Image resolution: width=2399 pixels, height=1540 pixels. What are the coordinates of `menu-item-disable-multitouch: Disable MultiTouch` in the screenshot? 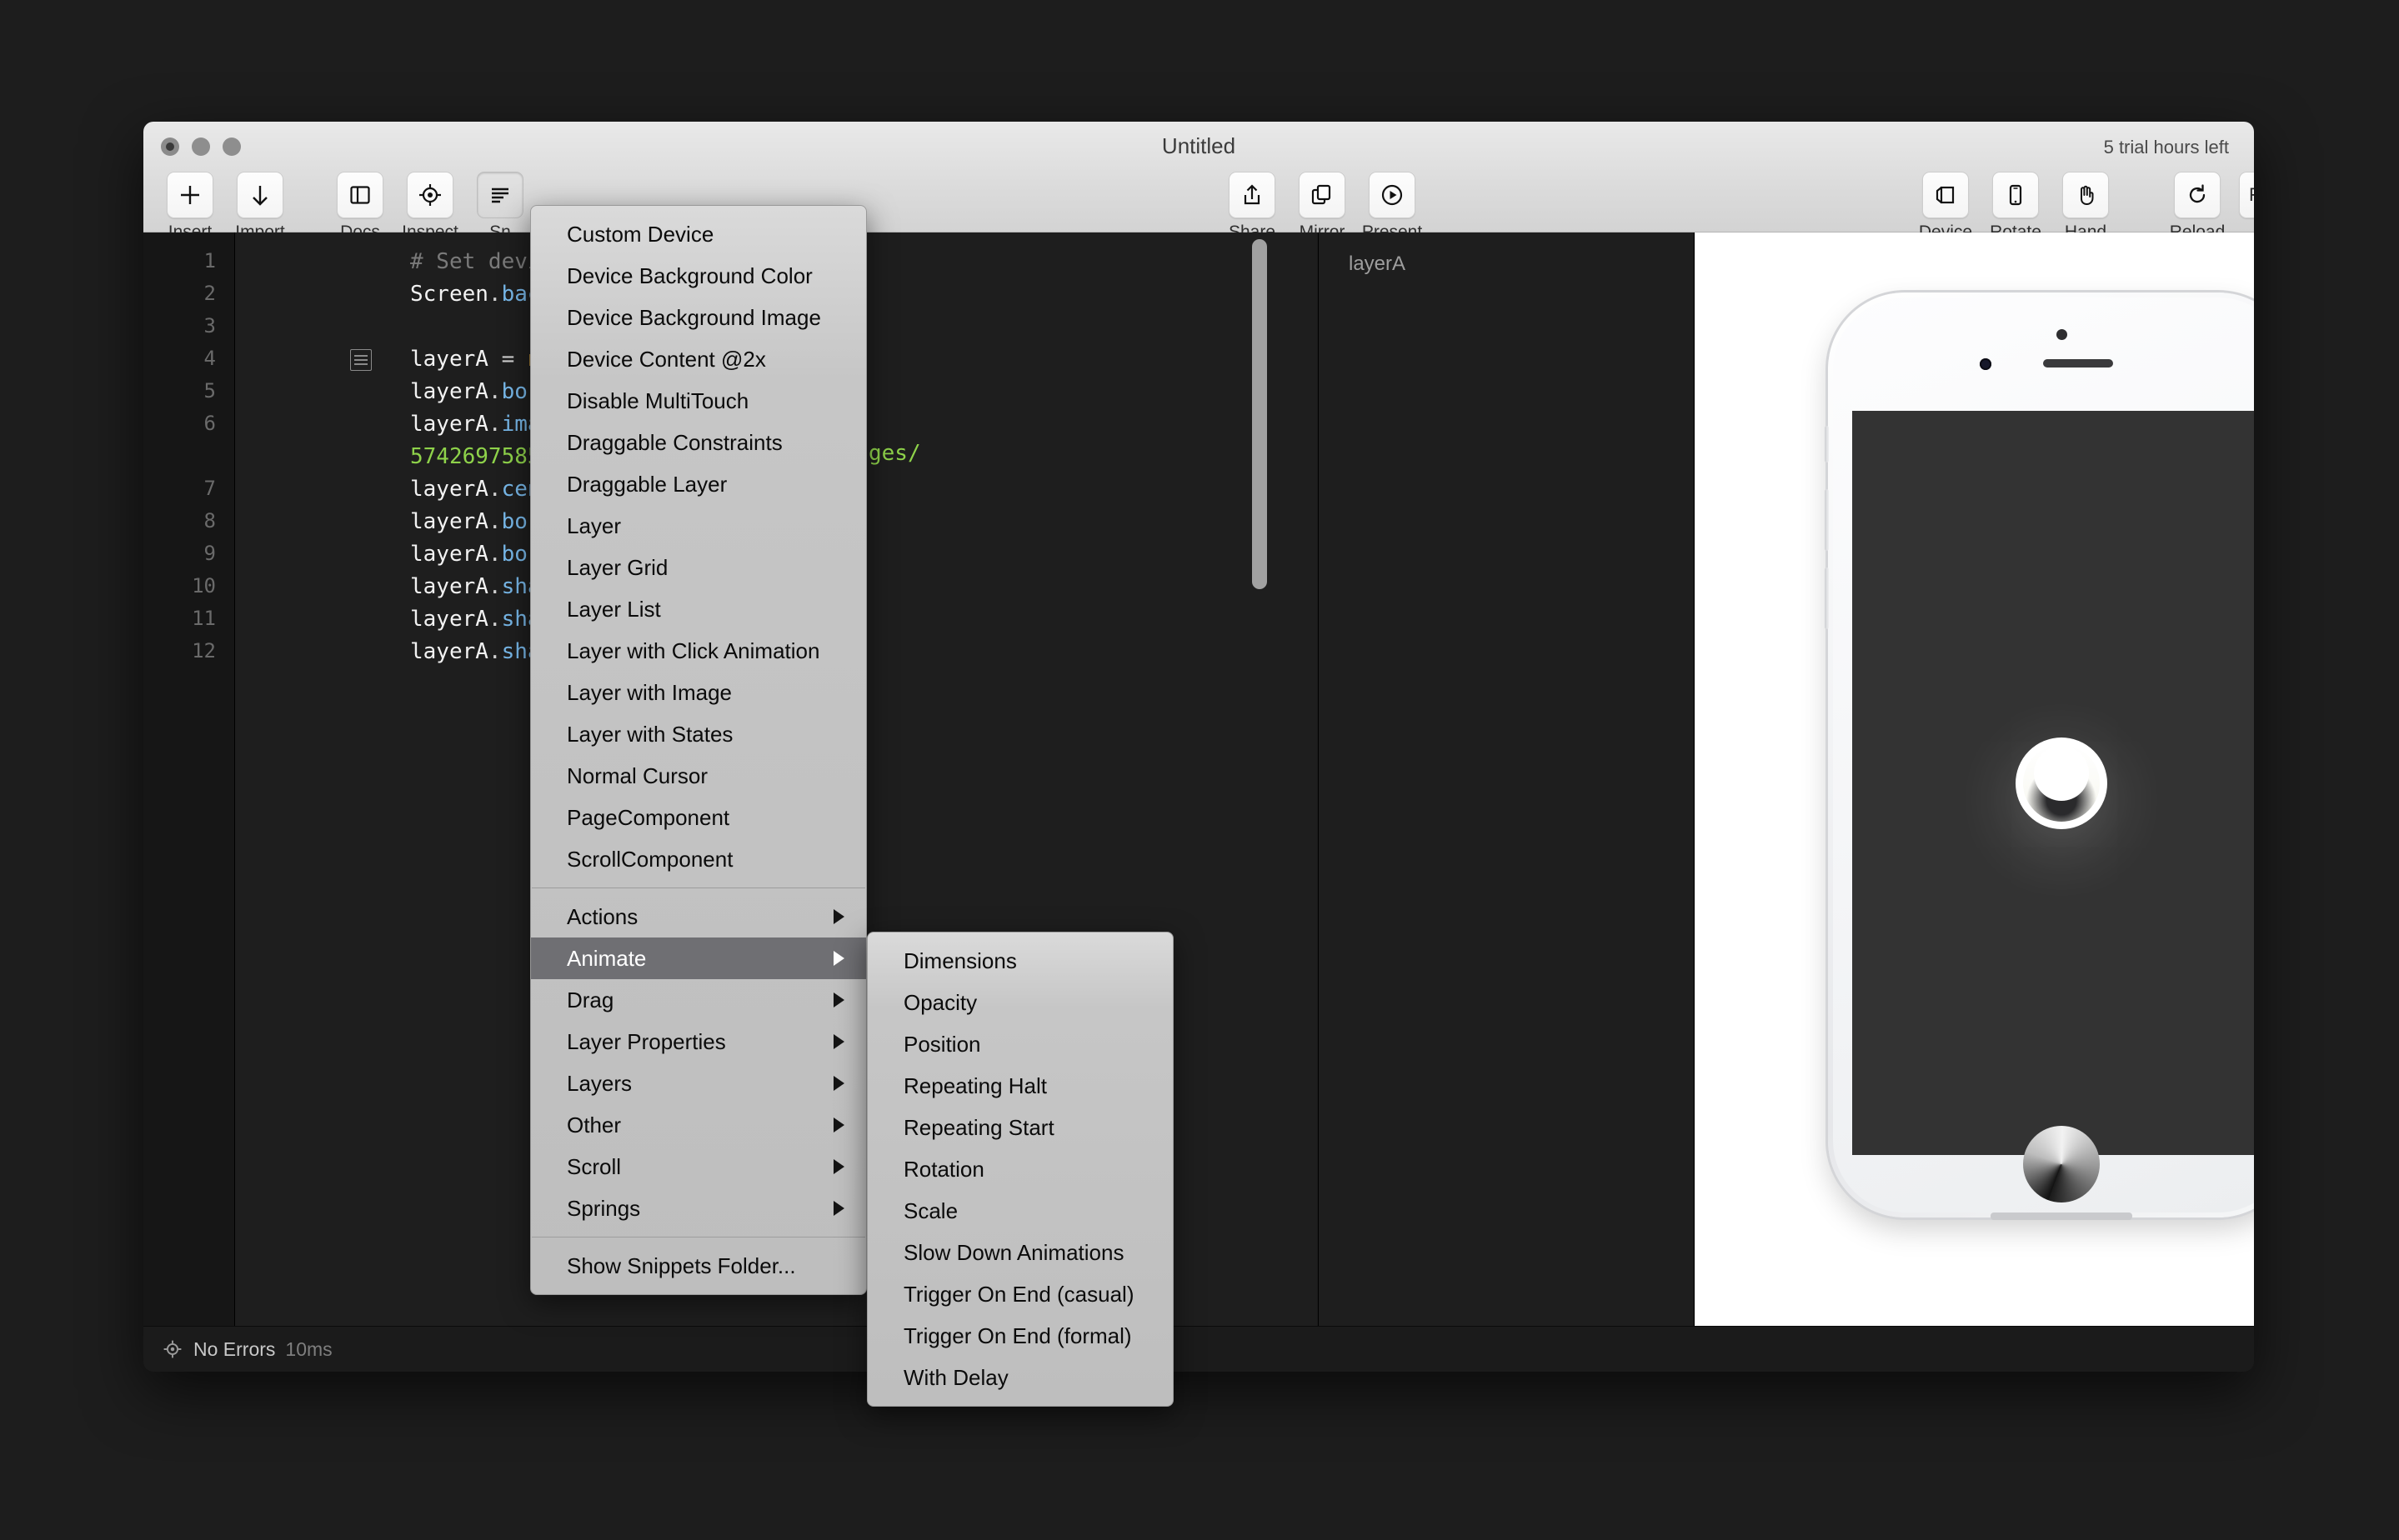 It's located at (698, 401).